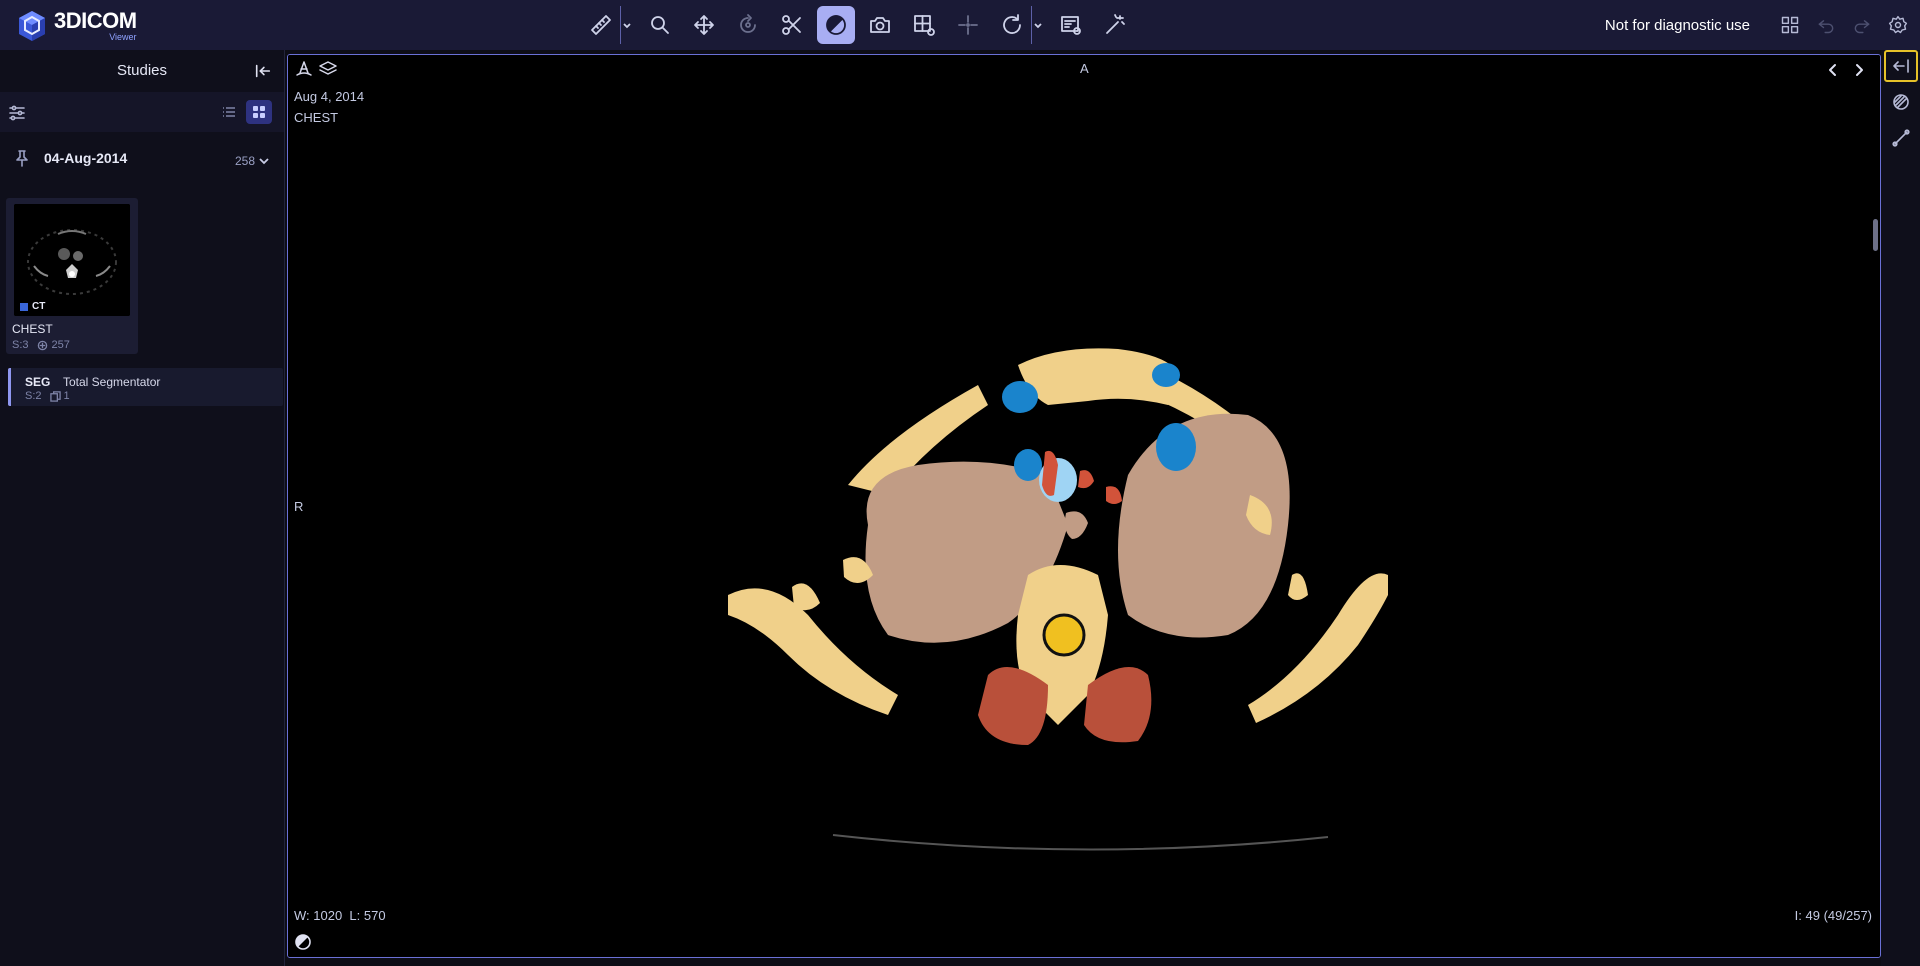  I want to click on right-tool-rail, so click(1900, 508).